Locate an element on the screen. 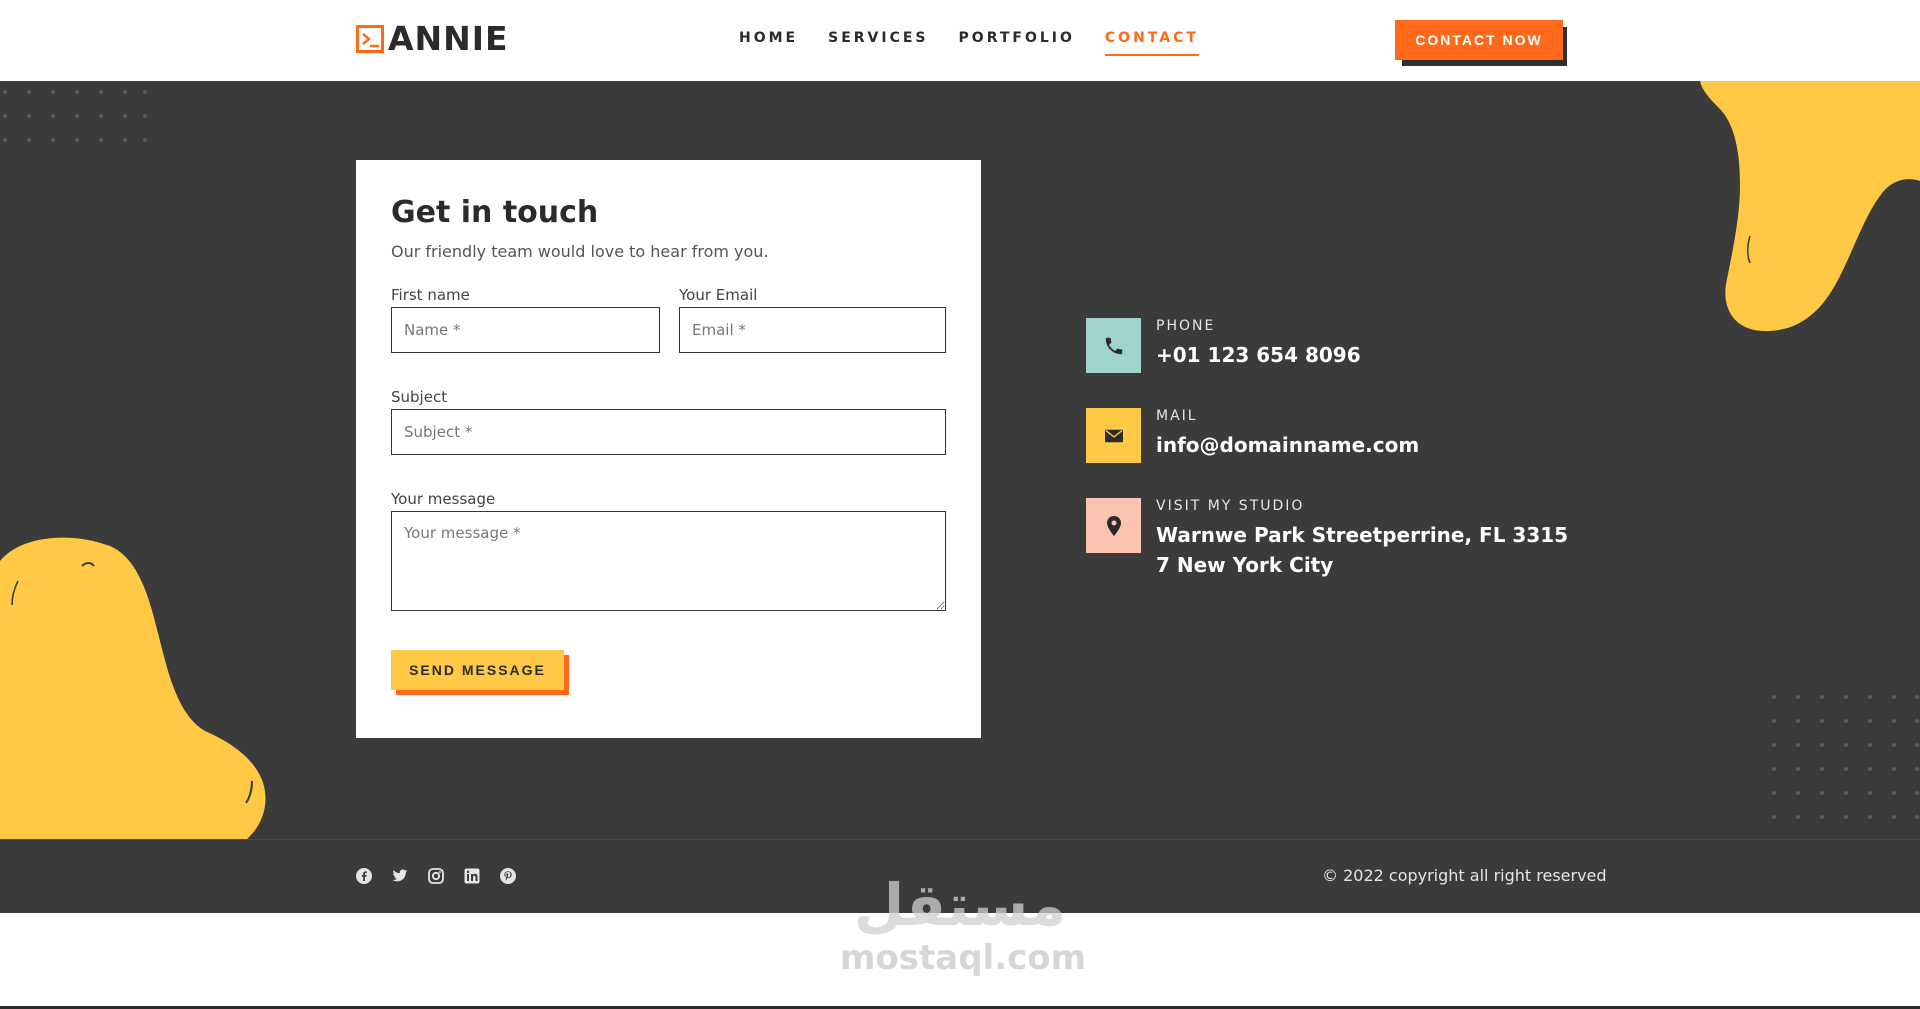 This screenshot has height=1009, width=1920. mostaql-watermark: مستقل mostaql.com is located at coordinates (963, 924).